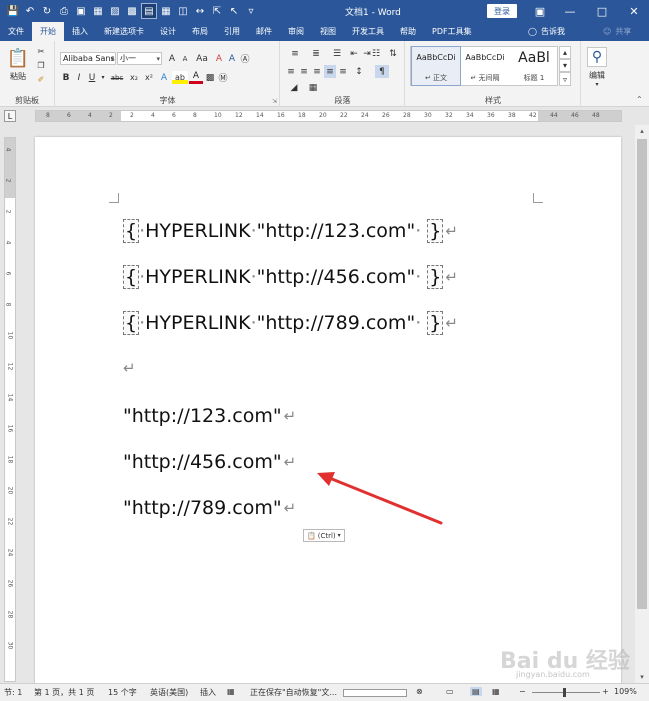 The image size is (649, 701). Describe the element at coordinates (48, 31) in the screenshot. I see `tab-home: 开始` at that location.